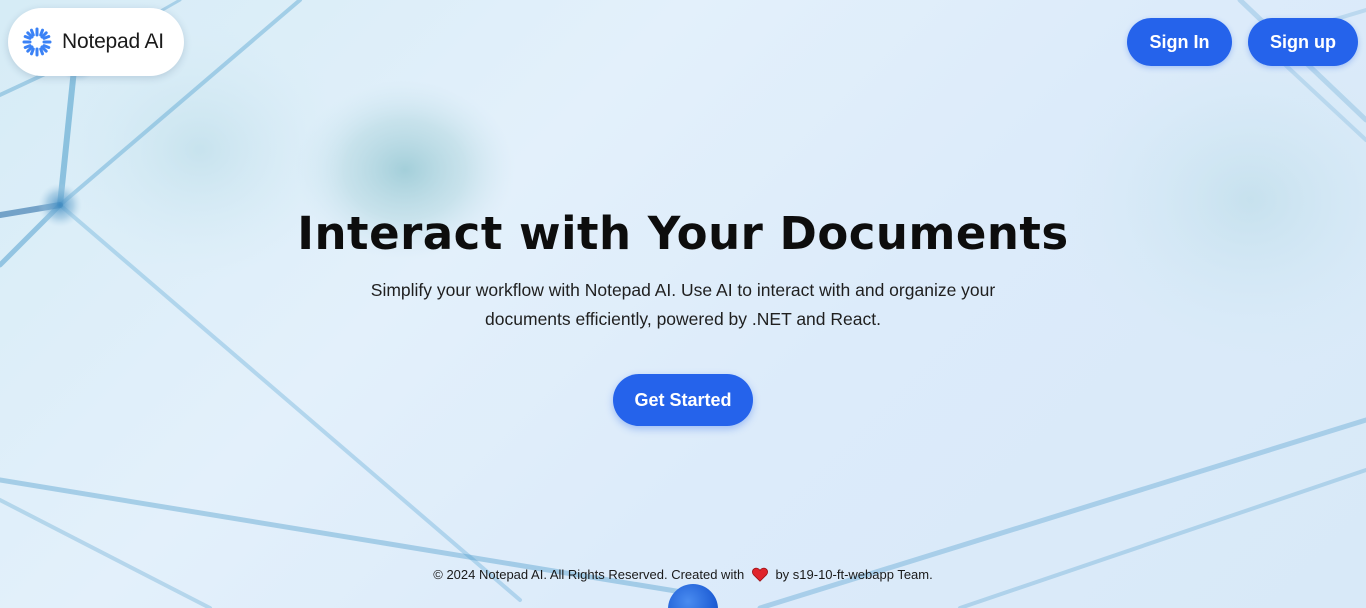  I want to click on sunburst-logo-icon, so click(37, 42).